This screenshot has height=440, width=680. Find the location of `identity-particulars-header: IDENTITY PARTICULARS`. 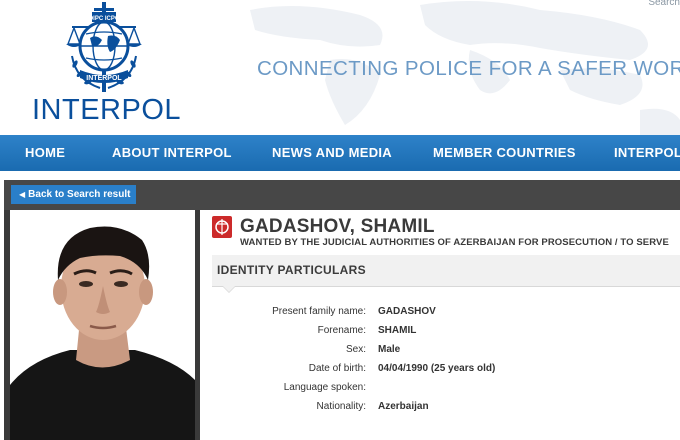

identity-particulars-header: IDENTITY PARTICULARS is located at coordinates (446, 271).